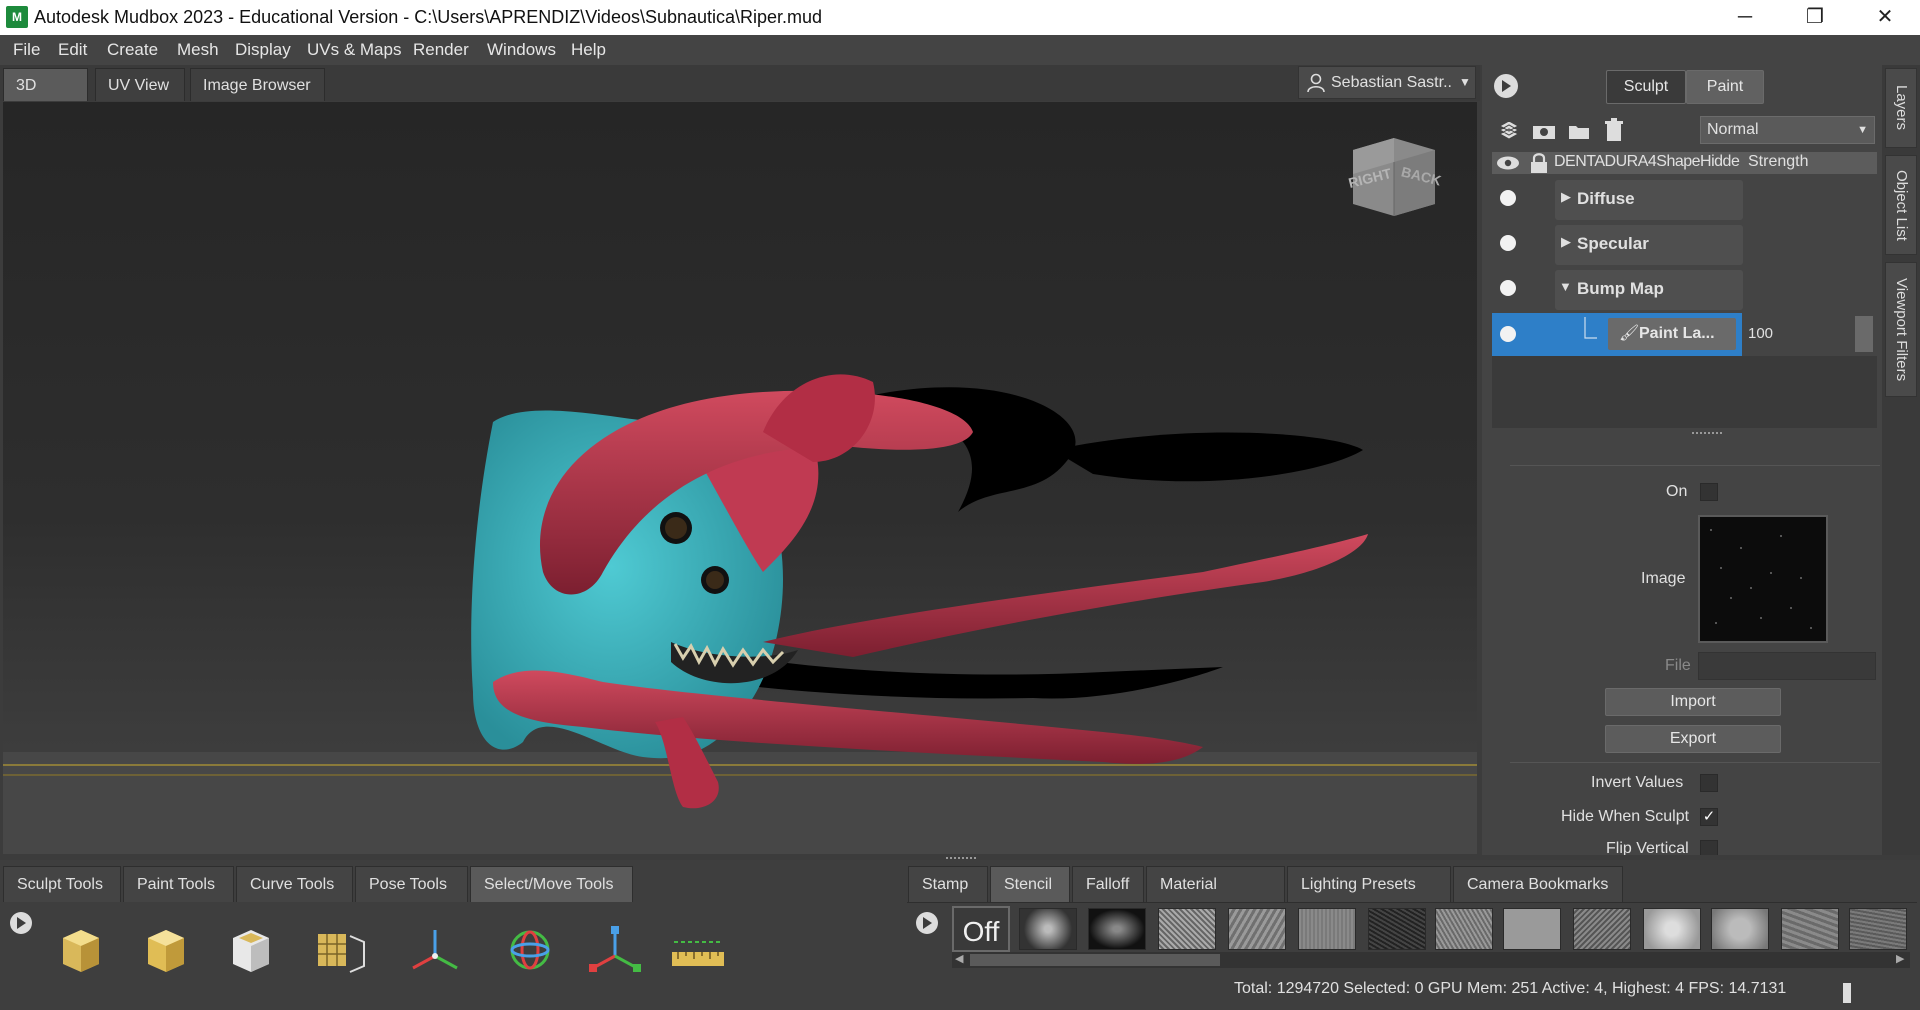 The width and height of the screenshot is (1920, 1010). What do you see at coordinates (551, 884) in the screenshot?
I see `tab-select-move-tools: Select/Move Tools` at bounding box center [551, 884].